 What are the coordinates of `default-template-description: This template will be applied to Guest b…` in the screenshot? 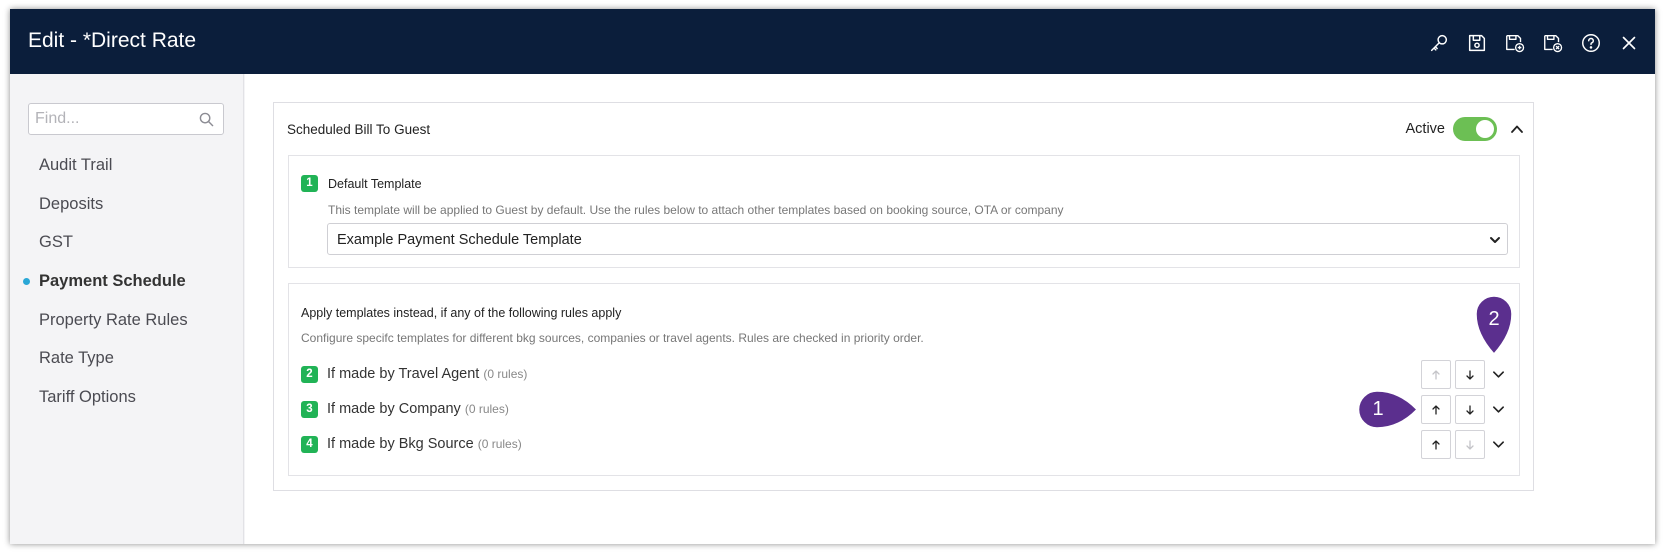 It's located at (696, 210).